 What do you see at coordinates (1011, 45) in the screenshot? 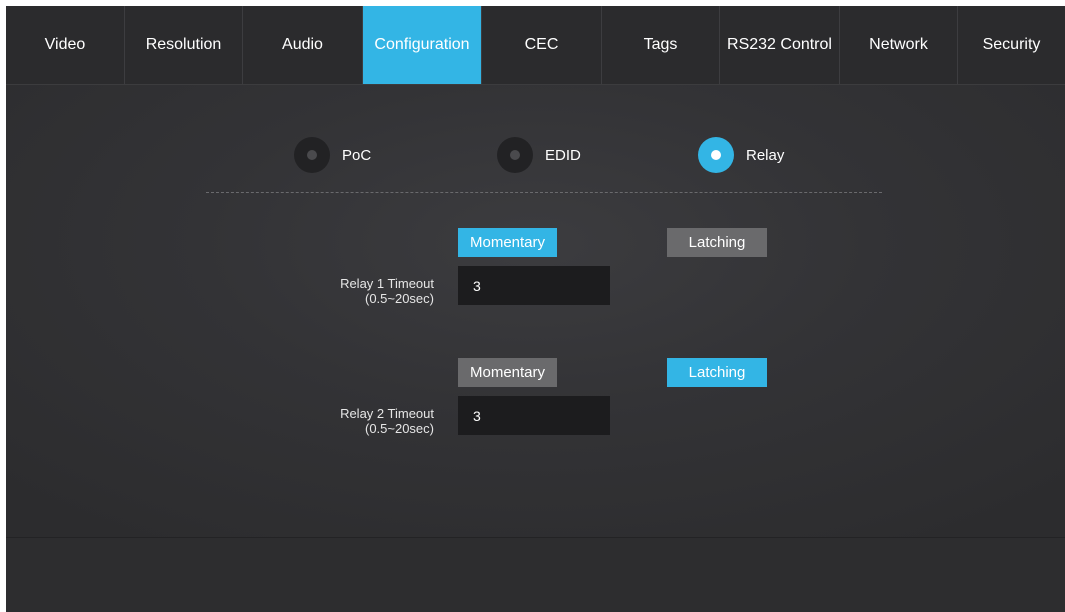
I see `tab-security: Security` at bounding box center [1011, 45].